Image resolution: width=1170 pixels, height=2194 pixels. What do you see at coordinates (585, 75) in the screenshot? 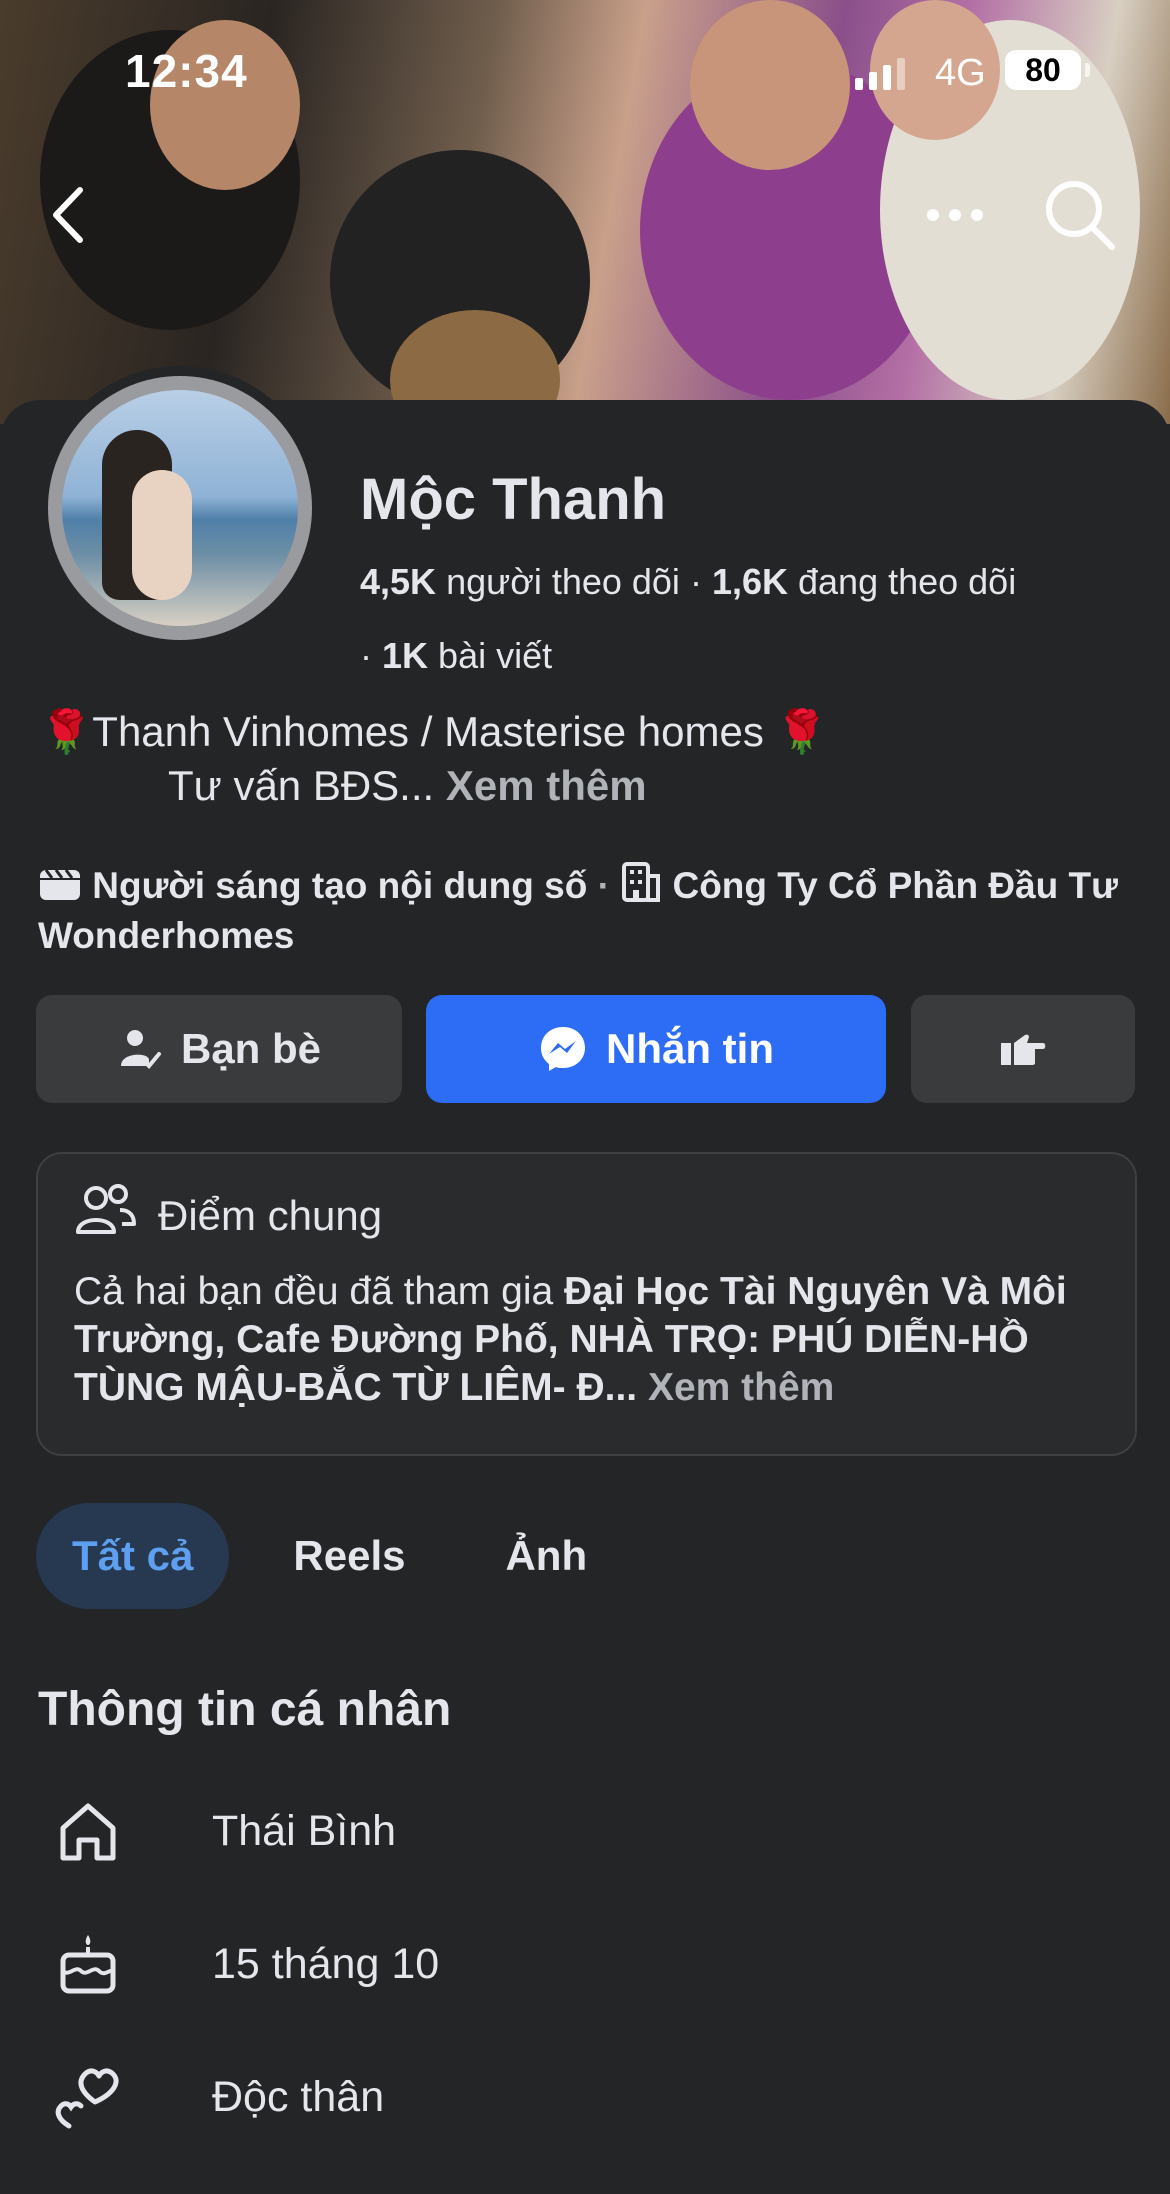
I see `status-bar: 12:34 4G 80` at bounding box center [585, 75].